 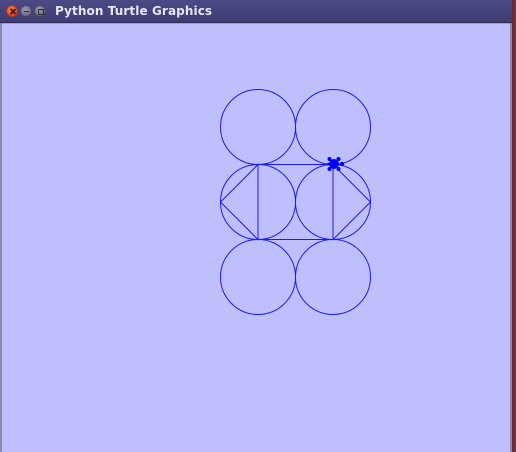 I want to click on circle-top-left, so click(x=258, y=127).